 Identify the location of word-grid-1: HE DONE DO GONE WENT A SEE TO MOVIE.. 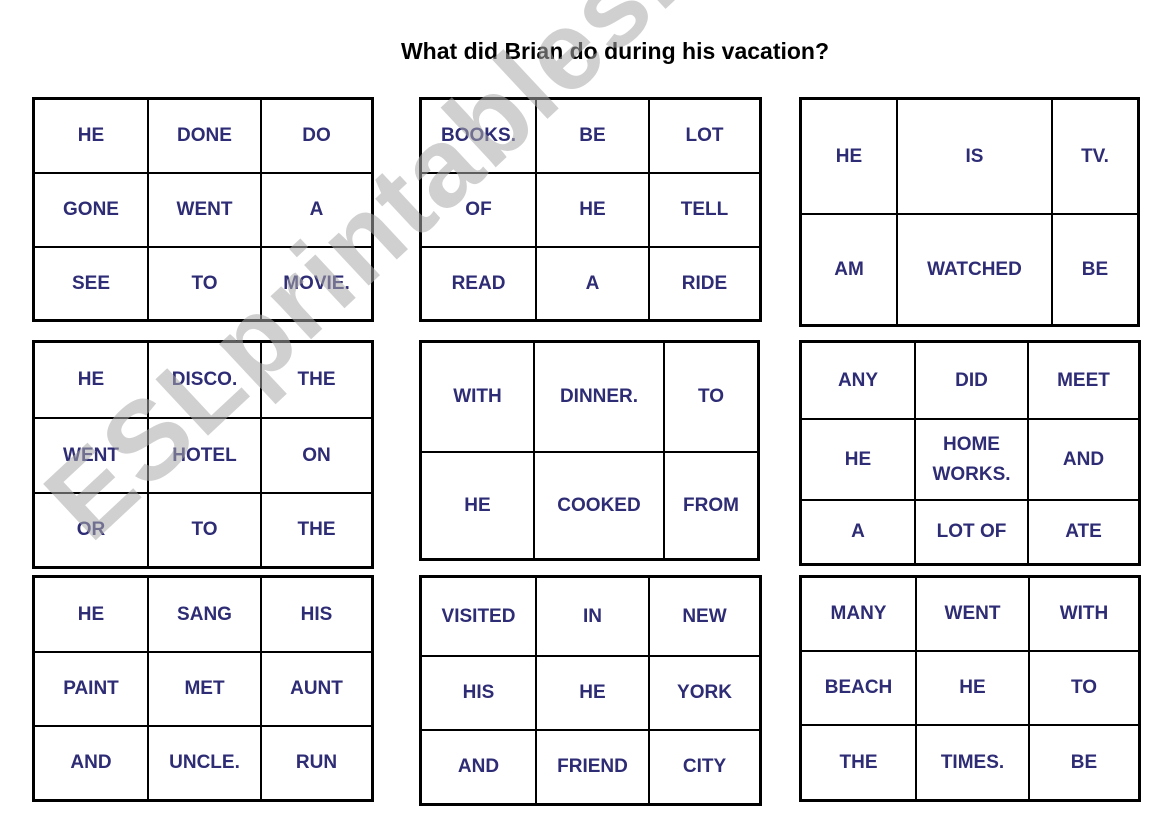
(203, 209).